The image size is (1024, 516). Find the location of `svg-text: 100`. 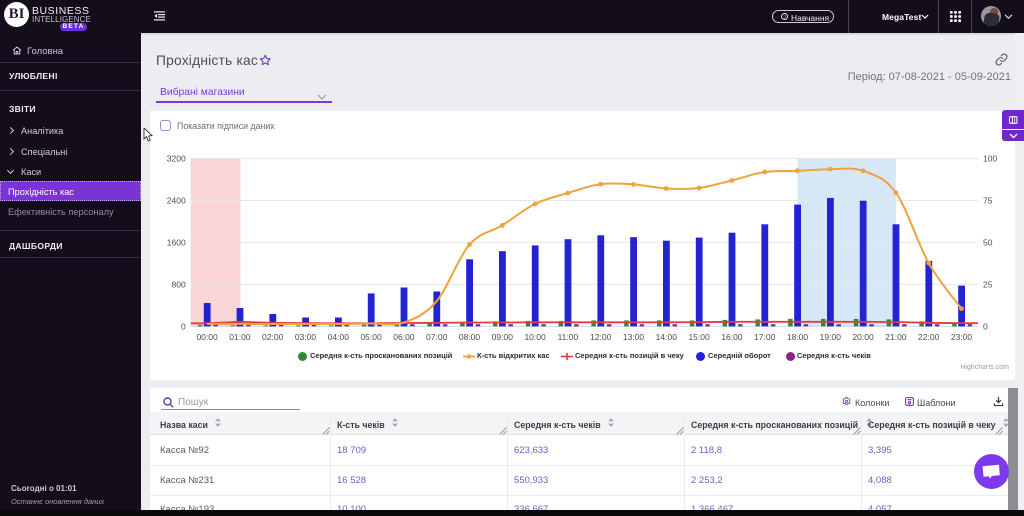

svg-text: 100 is located at coordinates (990, 159).